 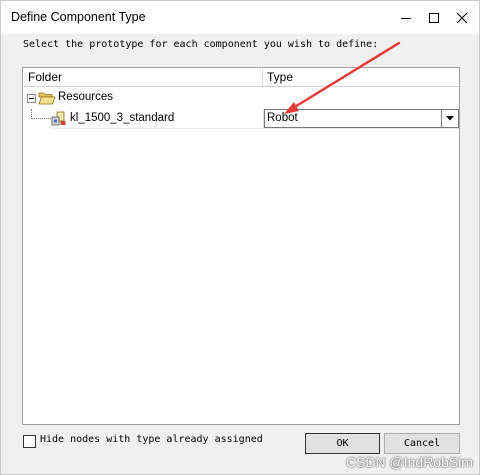 What do you see at coordinates (29, 441) in the screenshot?
I see `hide-assigned-checkbox` at bounding box center [29, 441].